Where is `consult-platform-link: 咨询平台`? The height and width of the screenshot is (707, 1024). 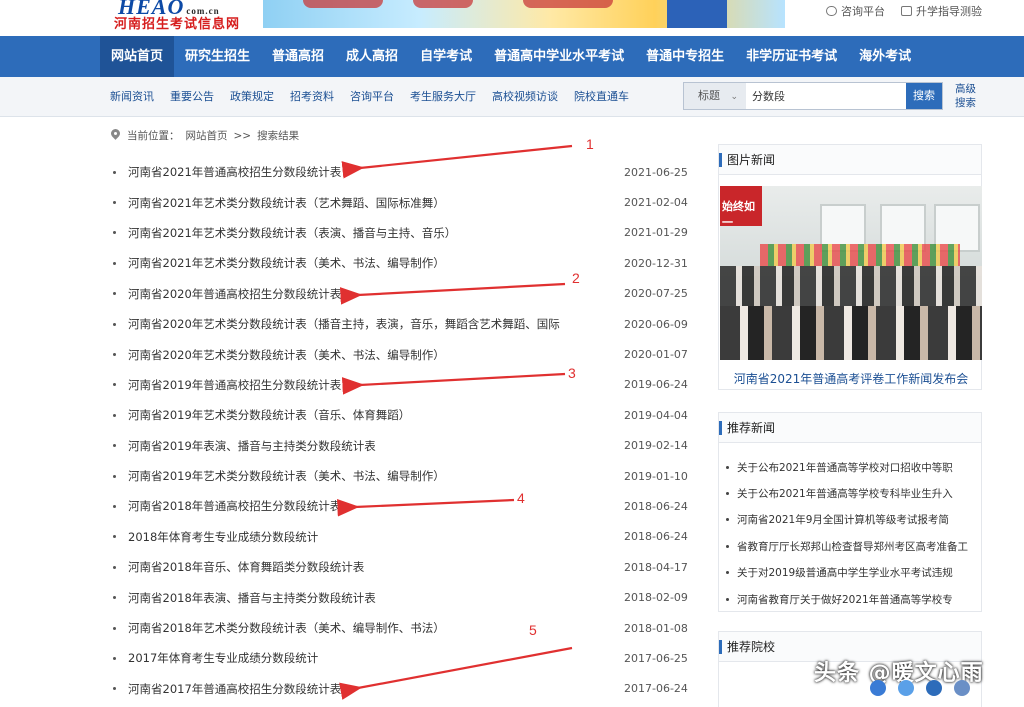 consult-platform-link: 咨询平台 is located at coordinates (855, 11).